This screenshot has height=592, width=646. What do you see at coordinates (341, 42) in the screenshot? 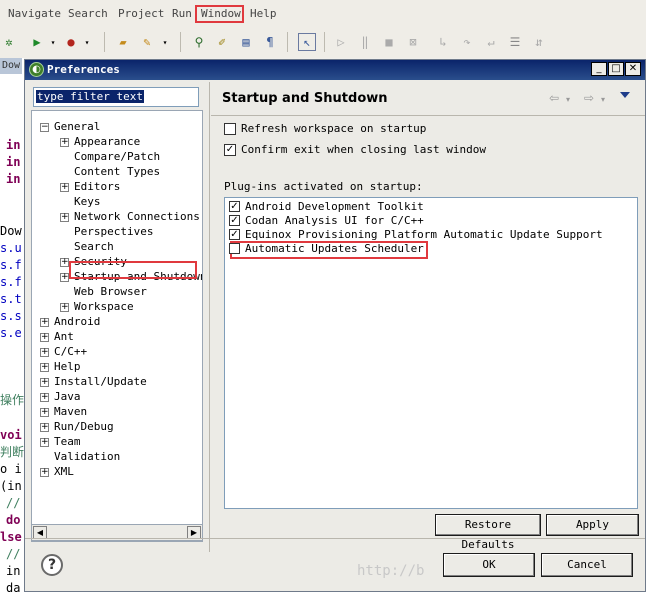
I see `resume-icon: ▷` at bounding box center [341, 42].